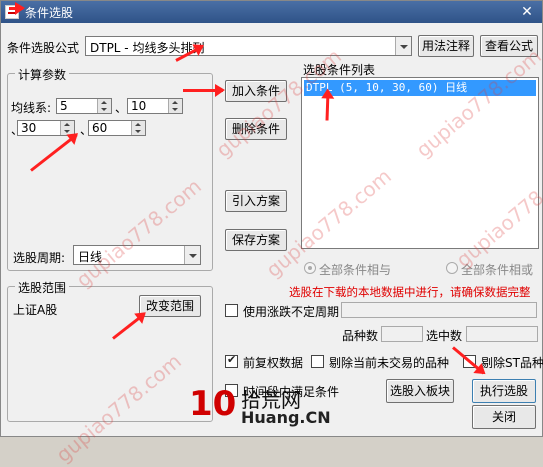  I want to click on site-logo: 10 拾荒网 Huang.CN, so click(260, 405).